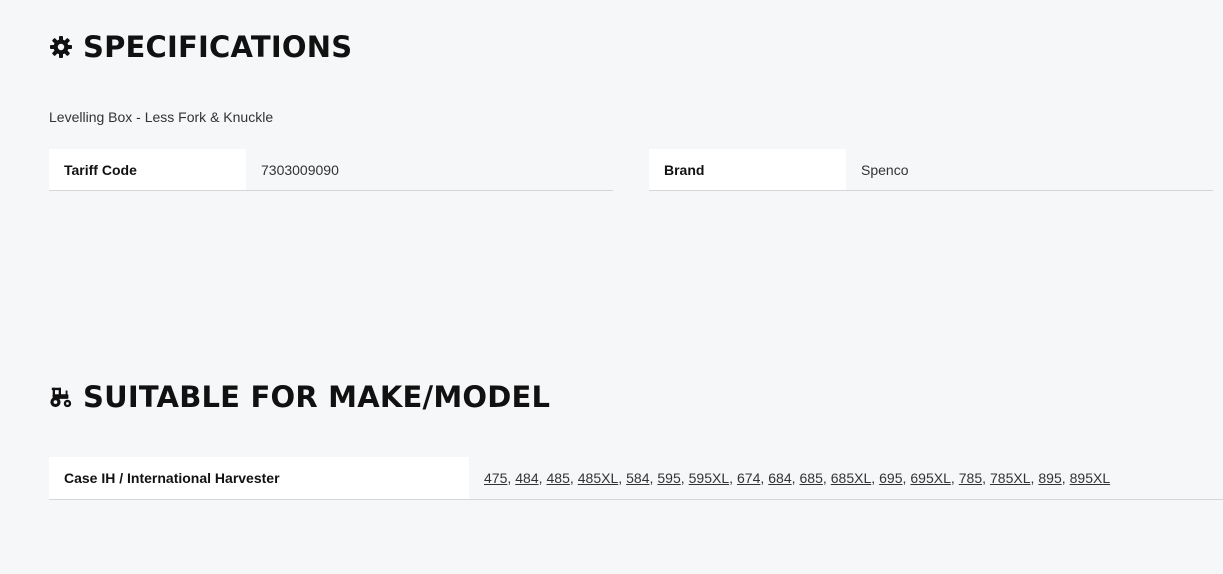  What do you see at coordinates (885, 169) in the screenshot?
I see `spec-value: Spenco` at bounding box center [885, 169].